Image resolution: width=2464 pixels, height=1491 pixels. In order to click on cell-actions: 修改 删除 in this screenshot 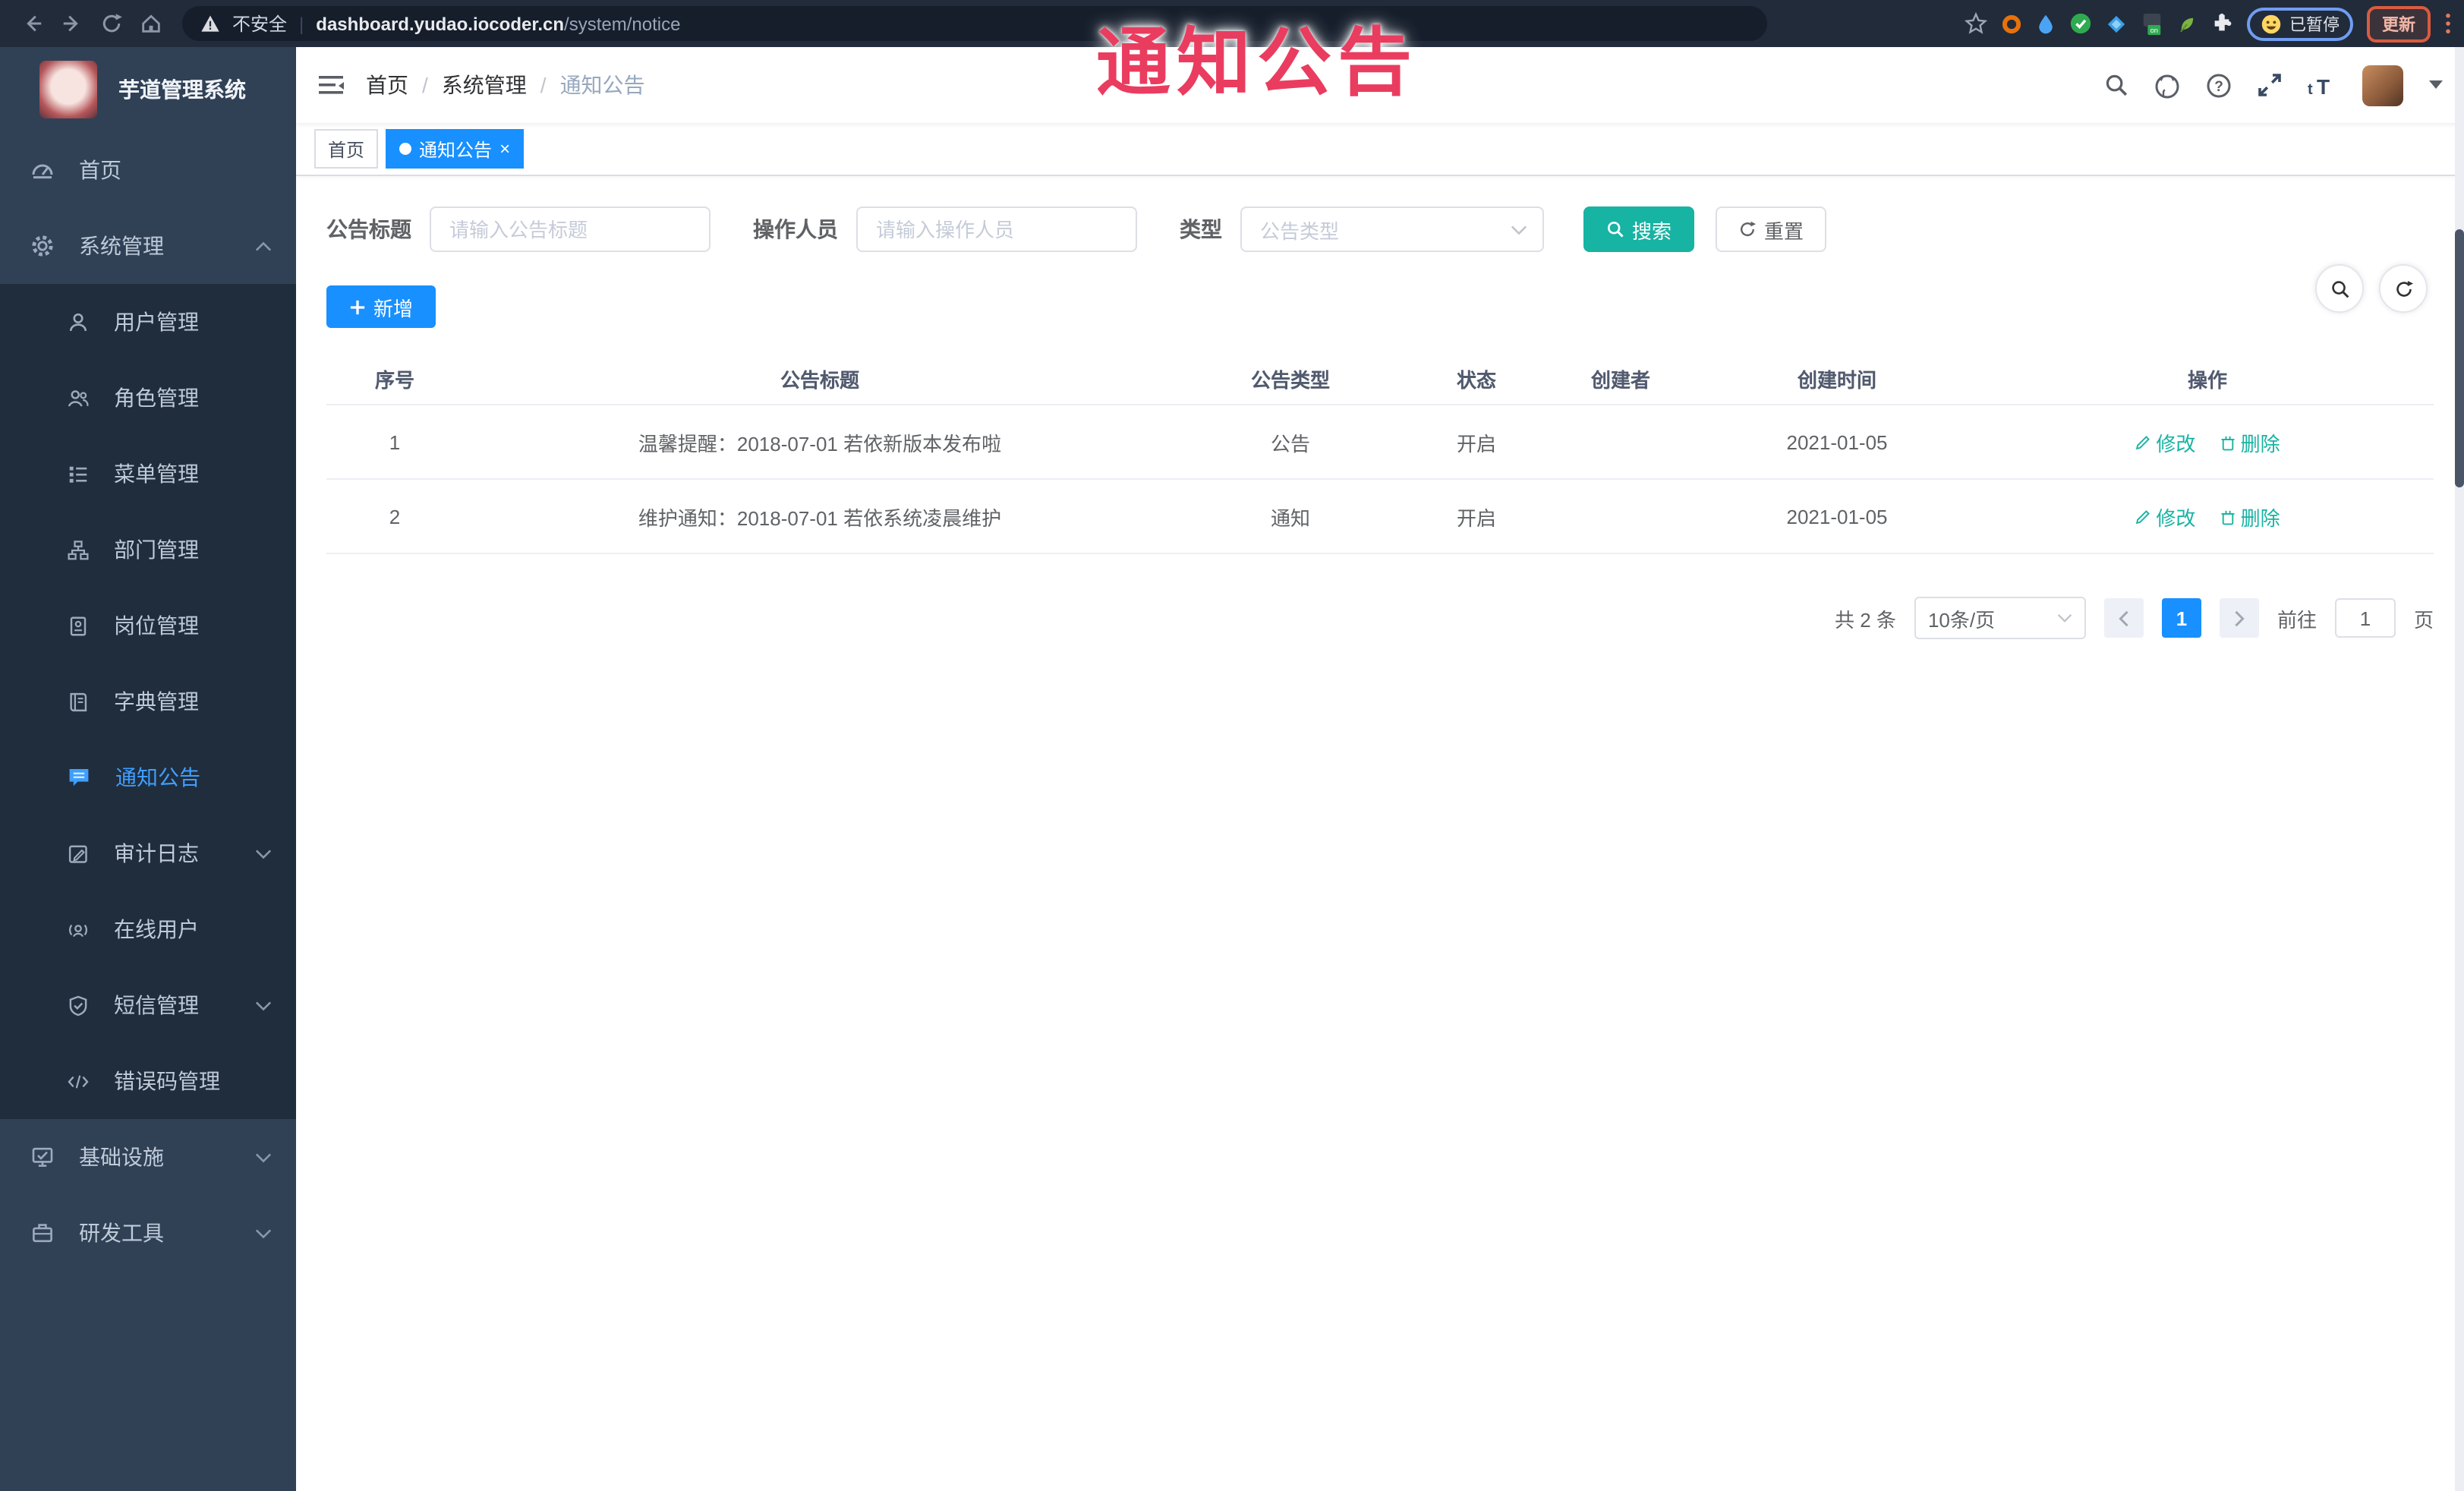, I will do `click(2207, 441)`.